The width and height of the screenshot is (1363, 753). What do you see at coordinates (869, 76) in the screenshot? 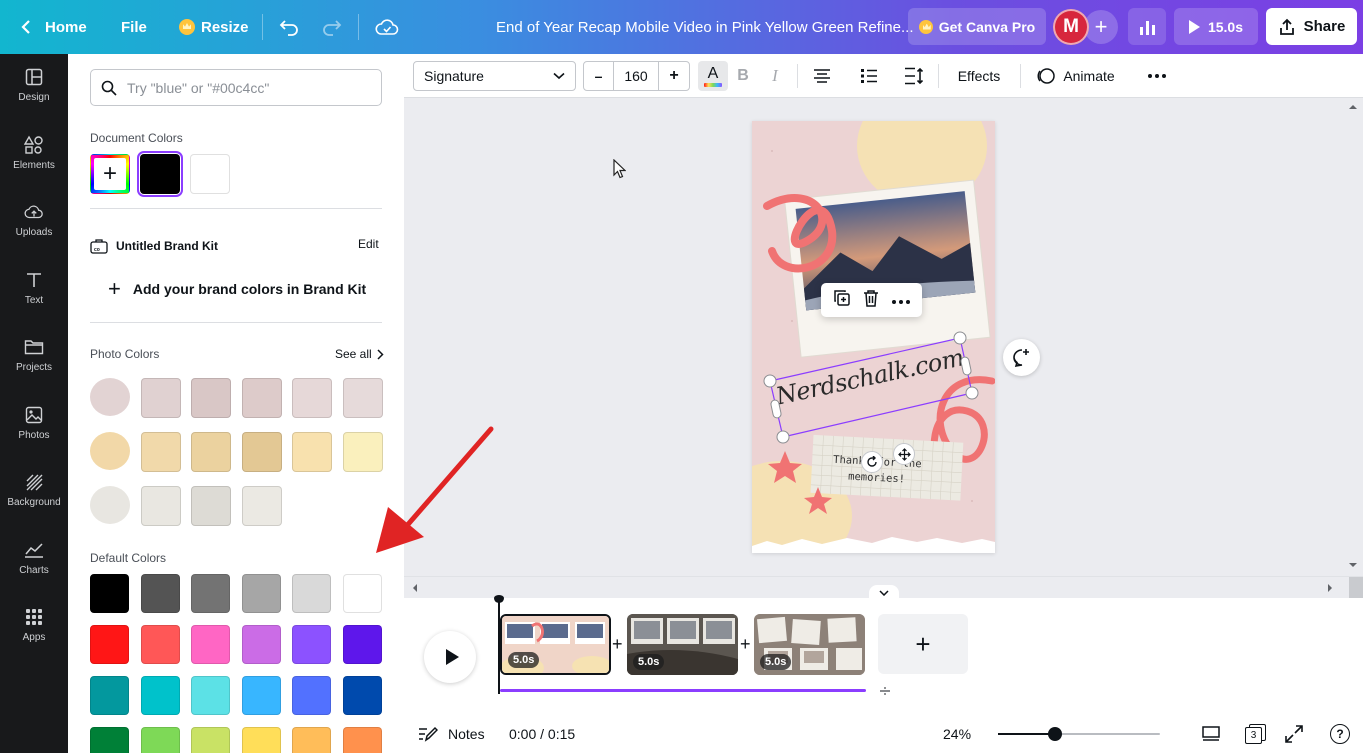
I see `list-button` at bounding box center [869, 76].